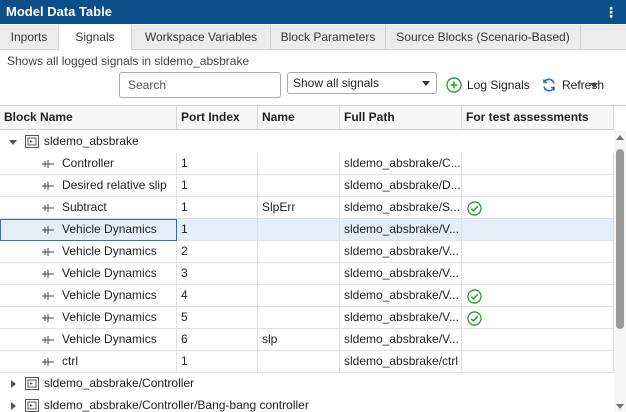  I want to click on column-header-full-path: Full Path, so click(401, 118).